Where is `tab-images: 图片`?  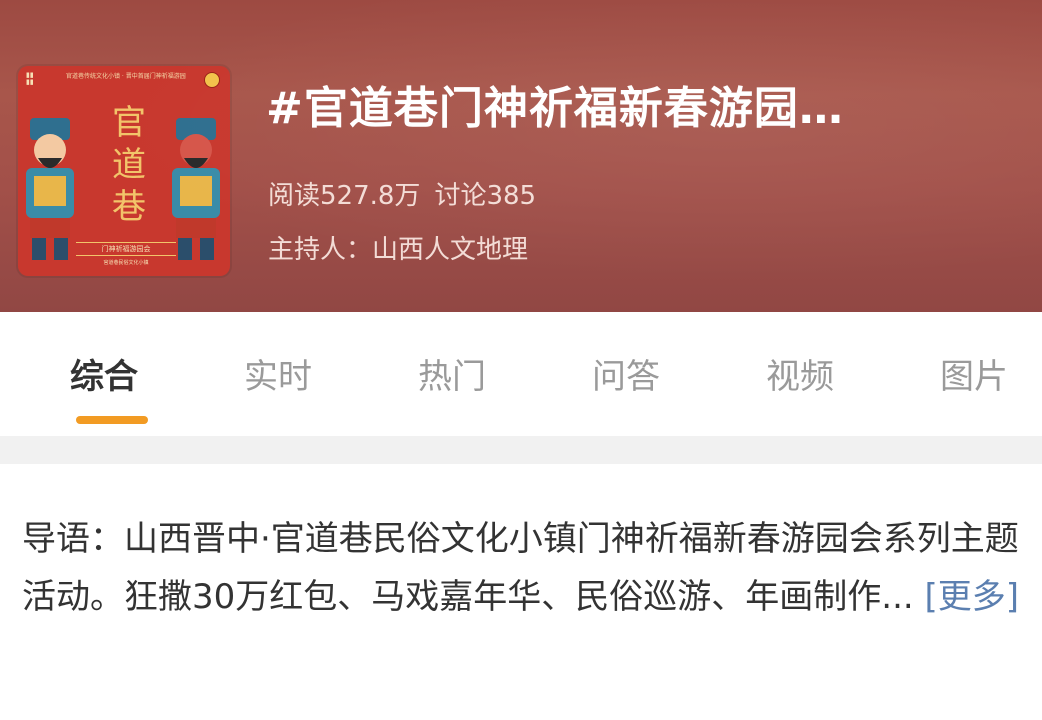 tab-images: 图片 is located at coordinates (974, 377).